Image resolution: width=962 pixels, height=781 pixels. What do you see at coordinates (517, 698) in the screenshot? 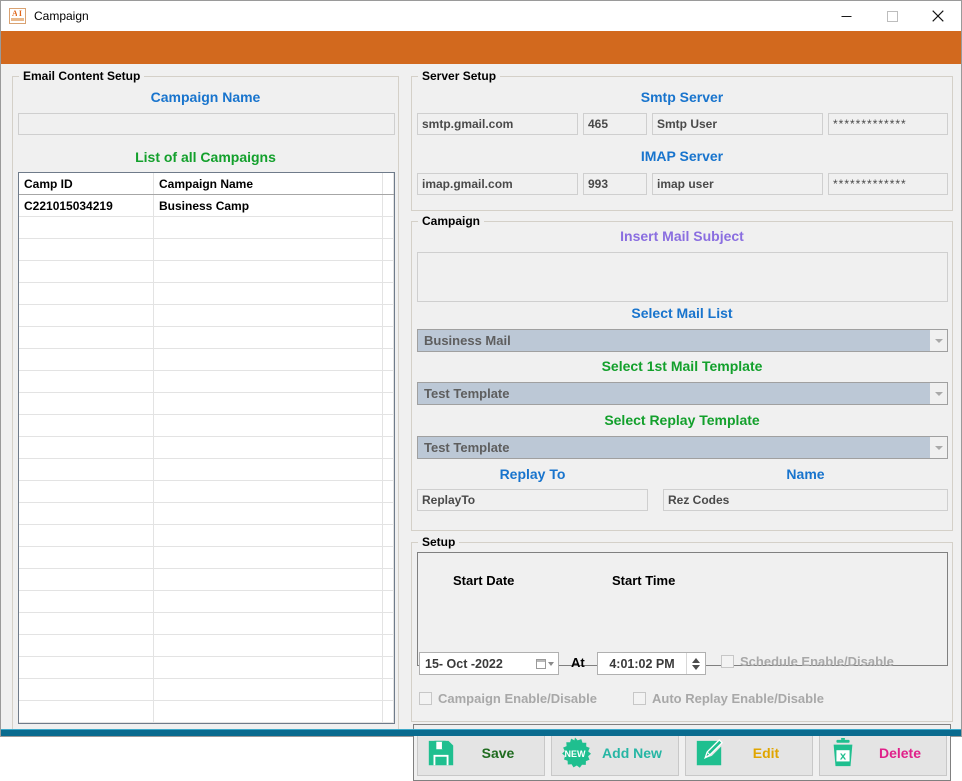
I see `campaign-enable-label: Campaign Enable/Disable` at bounding box center [517, 698].